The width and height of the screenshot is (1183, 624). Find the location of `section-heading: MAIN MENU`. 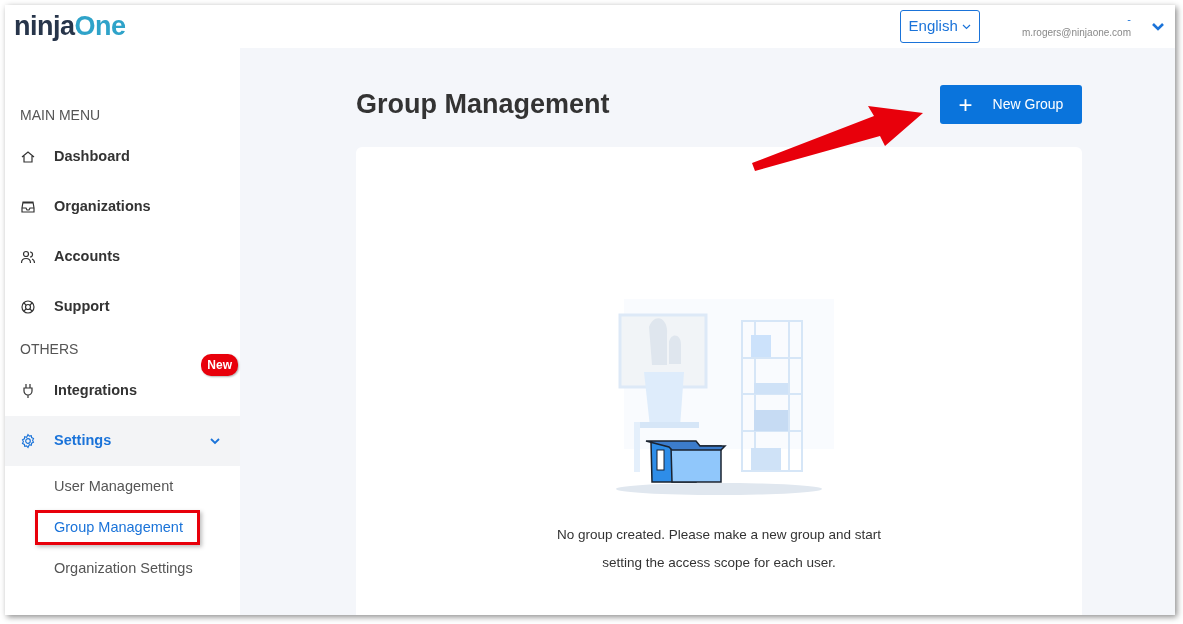

section-heading: MAIN MENU is located at coordinates (60, 115).